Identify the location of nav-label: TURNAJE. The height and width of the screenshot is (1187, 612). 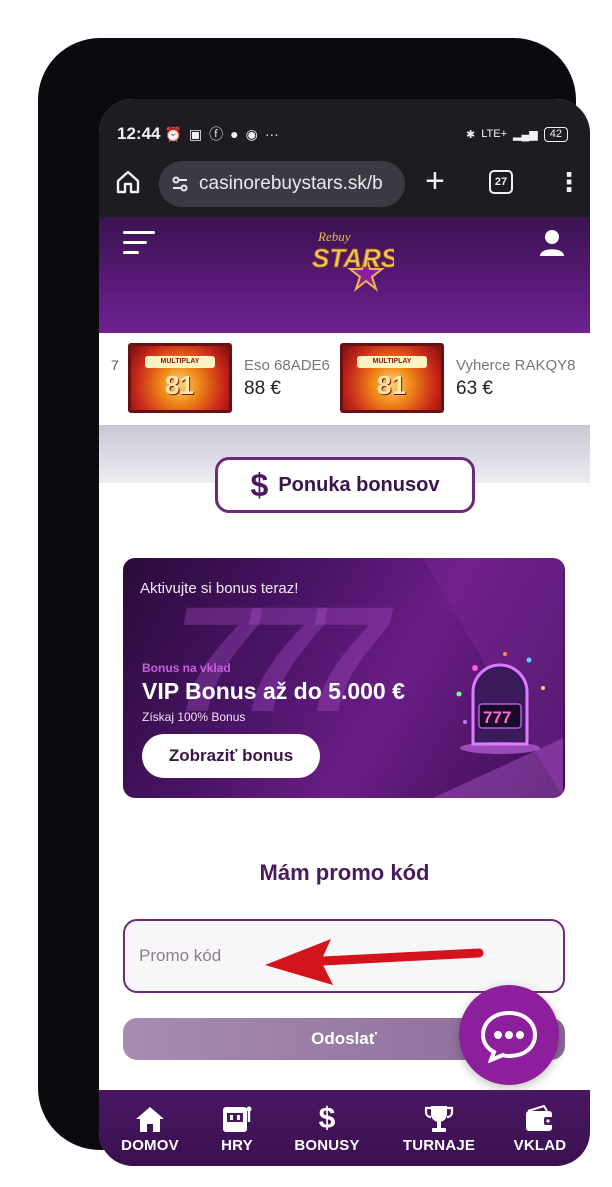
(439, 1145).